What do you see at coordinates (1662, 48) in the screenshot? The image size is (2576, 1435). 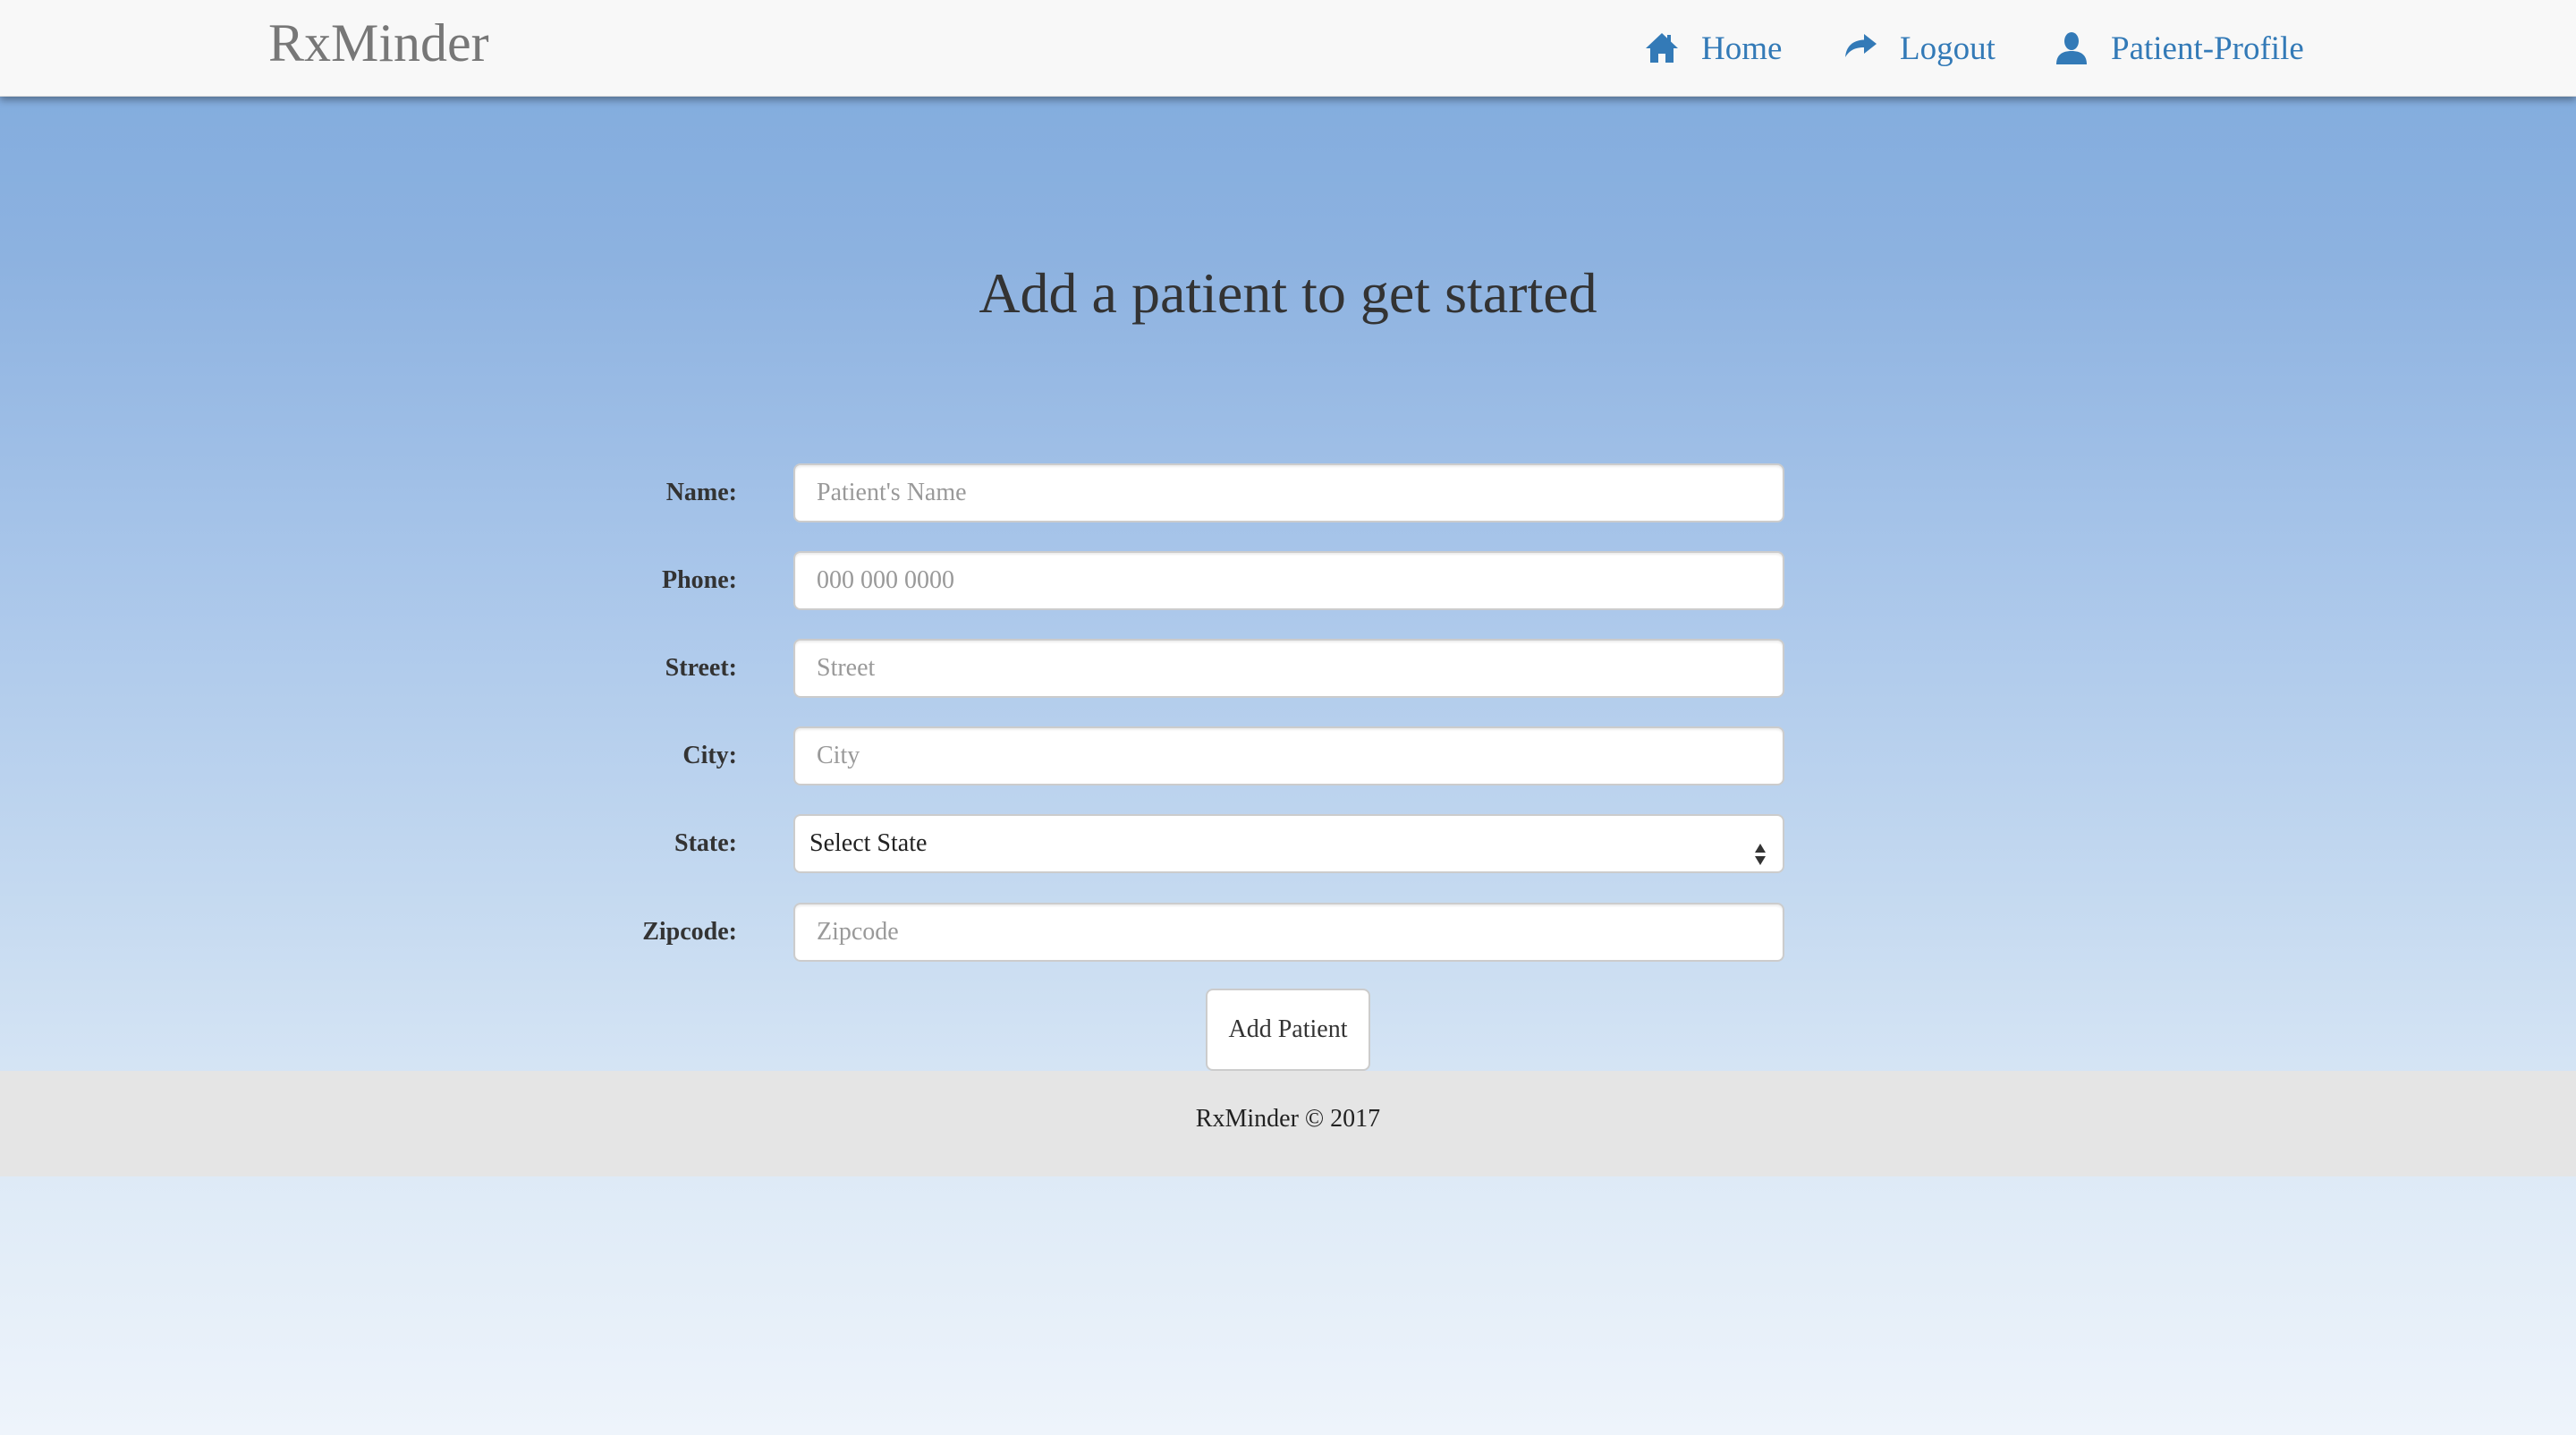 I see `home-icon` at bounding box center [1662, 48].